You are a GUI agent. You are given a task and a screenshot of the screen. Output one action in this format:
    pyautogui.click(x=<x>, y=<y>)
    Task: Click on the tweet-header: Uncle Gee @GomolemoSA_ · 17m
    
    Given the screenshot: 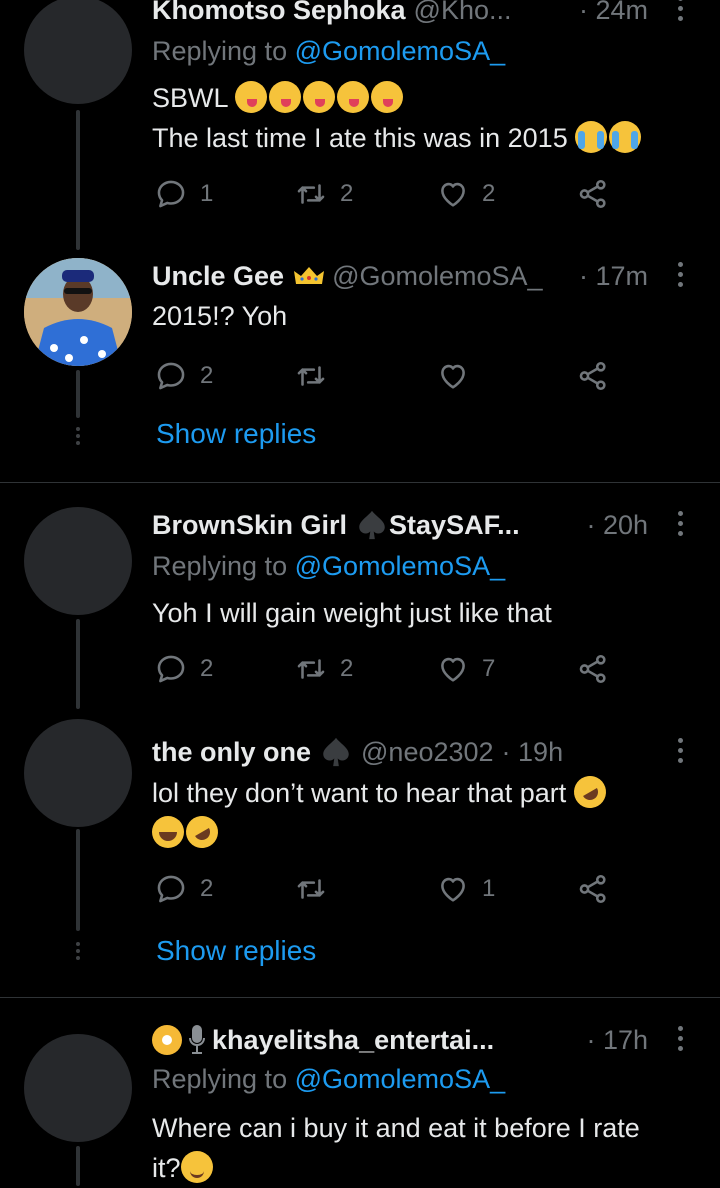 What is the action you would take?
    pyautogui.click(x=436, y=276)
    